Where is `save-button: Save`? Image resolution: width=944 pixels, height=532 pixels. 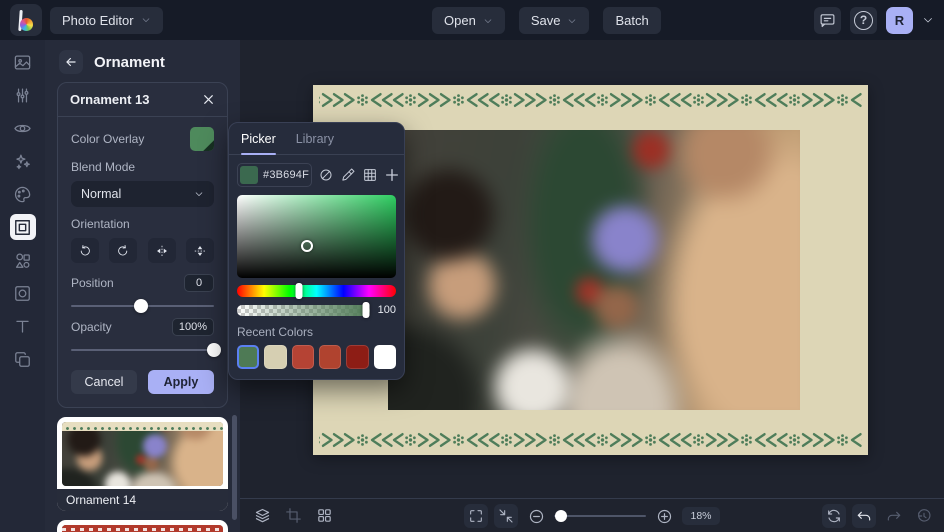
save-button: Save is located at coordinates (554, 20).